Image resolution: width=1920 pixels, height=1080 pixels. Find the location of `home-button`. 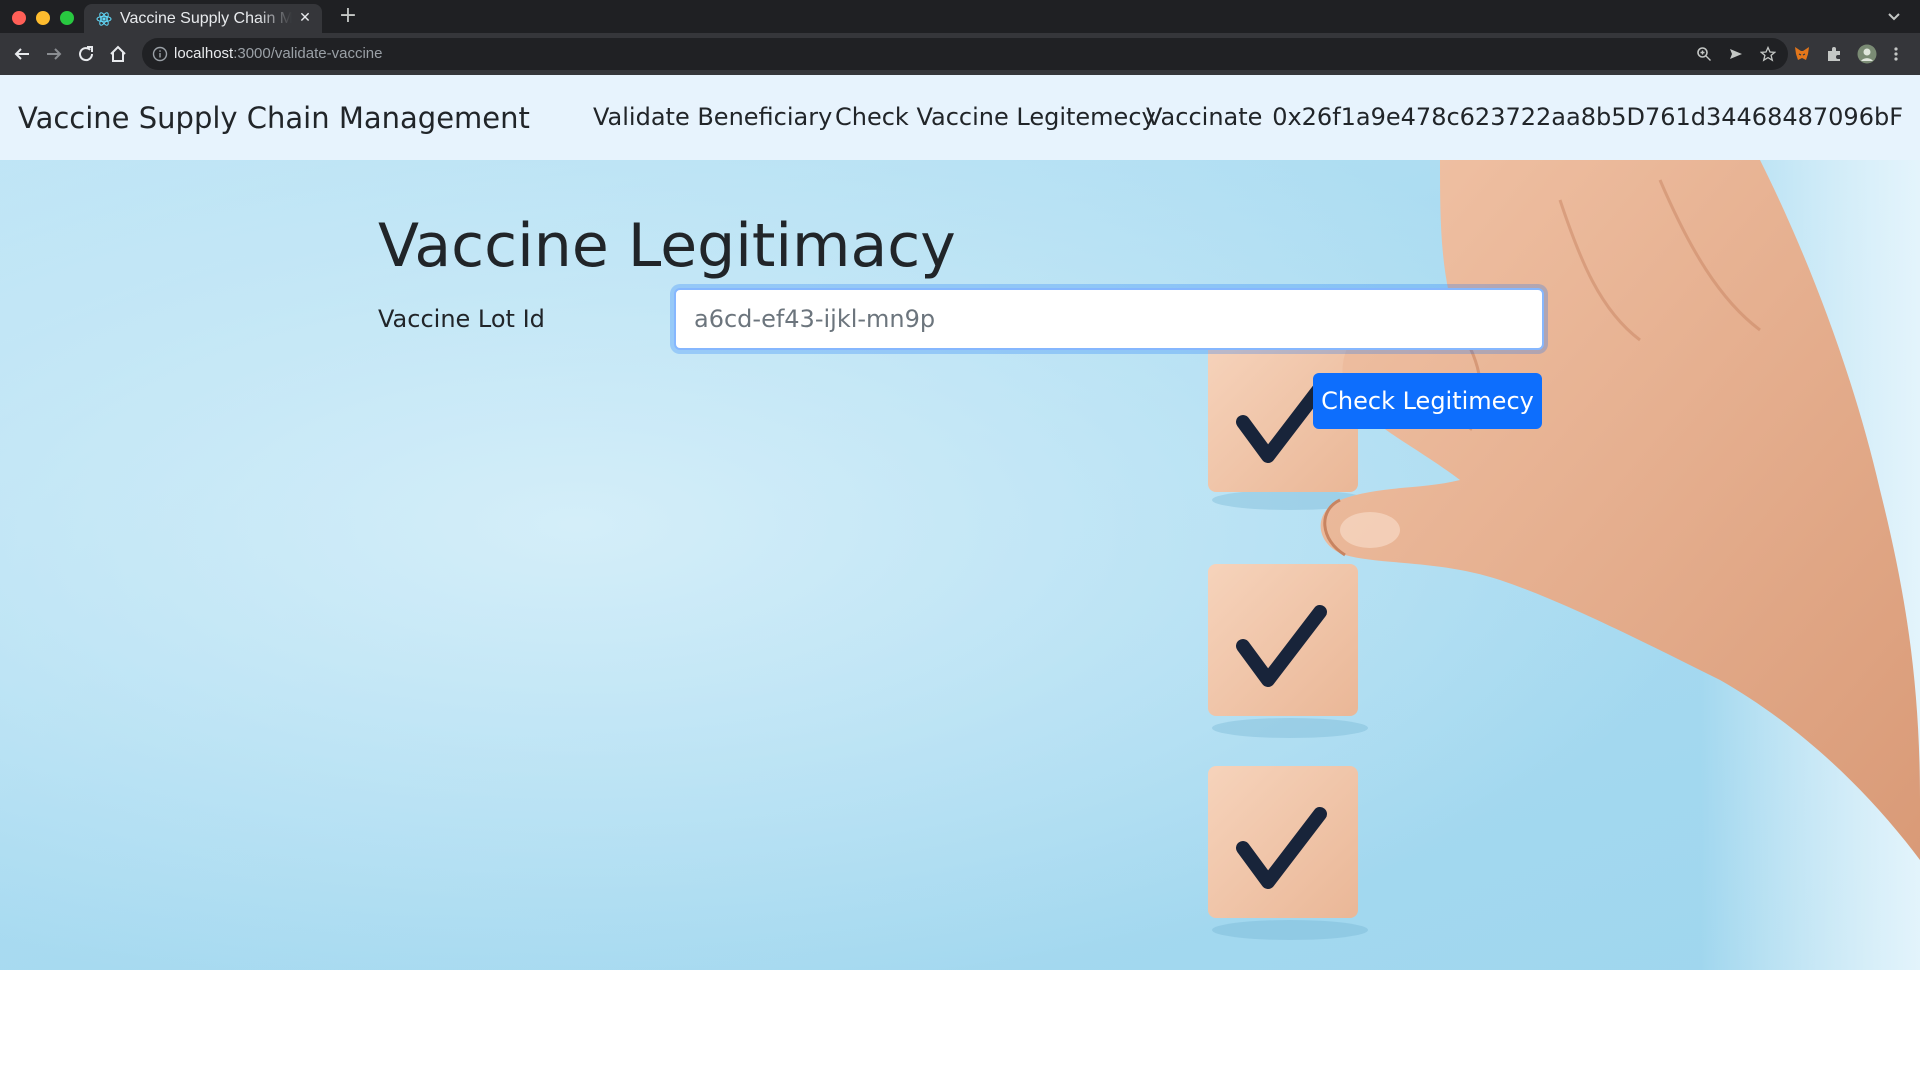

home-button is located at coordinates (118, 54).